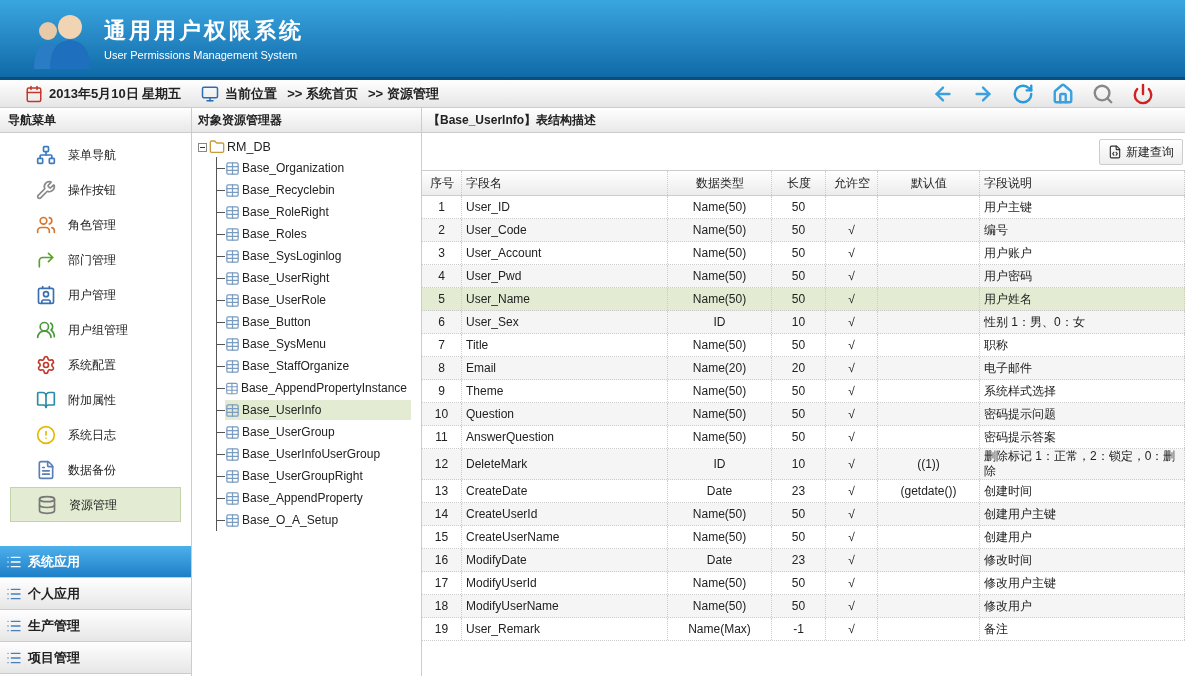 The image size is (1185, 676). Describe the element at coordinates (1008, 253) in the screenshot. I see `table-cell: 用户账户` at that location.